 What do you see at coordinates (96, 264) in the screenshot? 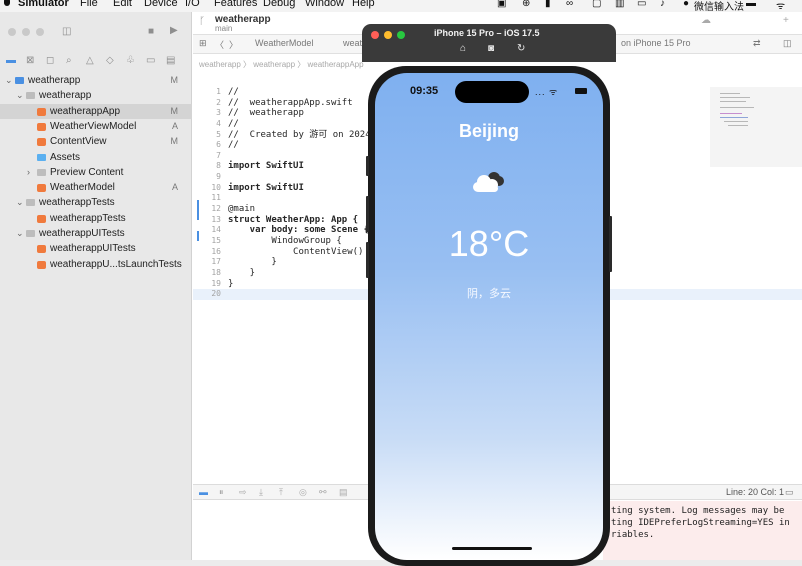
I see `navigator-item: weatherappU...tsLaunchTests` at bounding box center [96, 264].